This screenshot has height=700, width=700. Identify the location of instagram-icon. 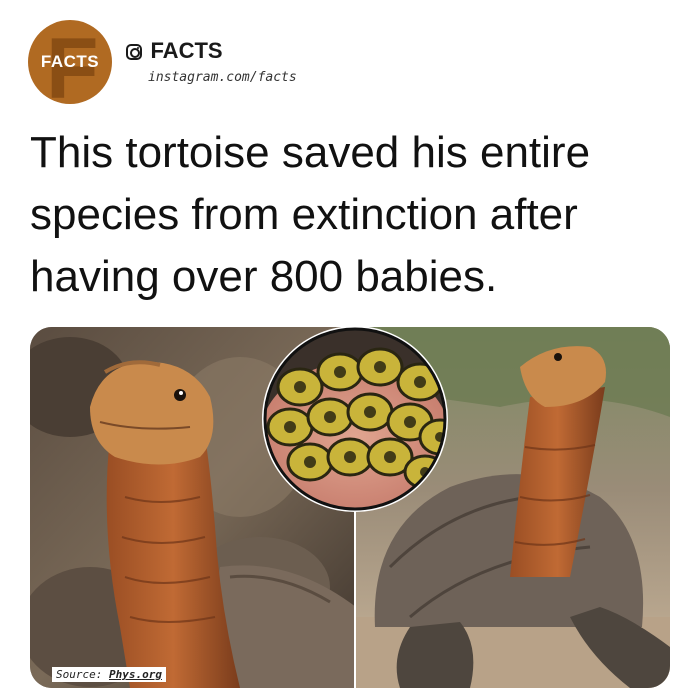
(134, 52).